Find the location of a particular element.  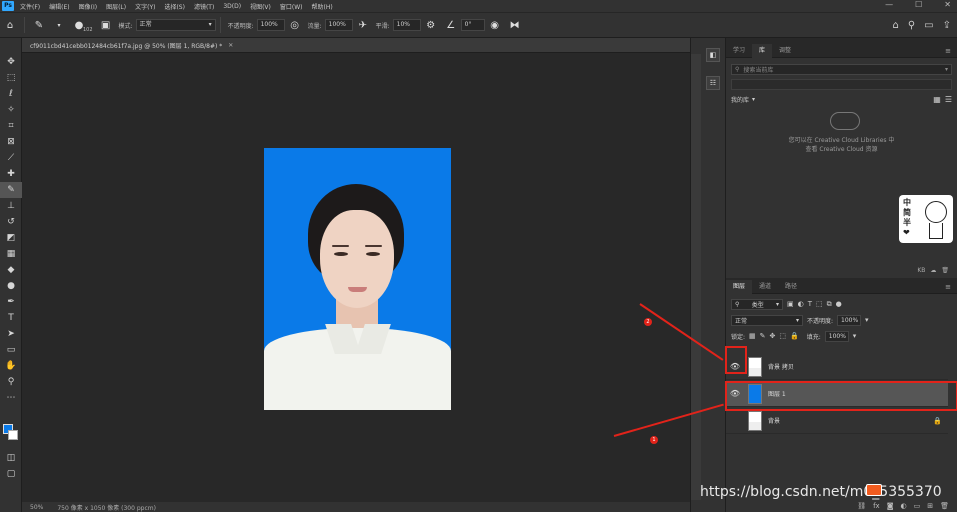

trash-icon: 🗑 is located at coordinates (945, 270).